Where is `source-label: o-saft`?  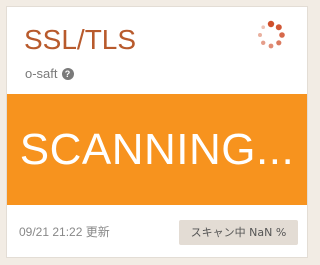
source-label: o-saft is located at coordinates (41, 73).